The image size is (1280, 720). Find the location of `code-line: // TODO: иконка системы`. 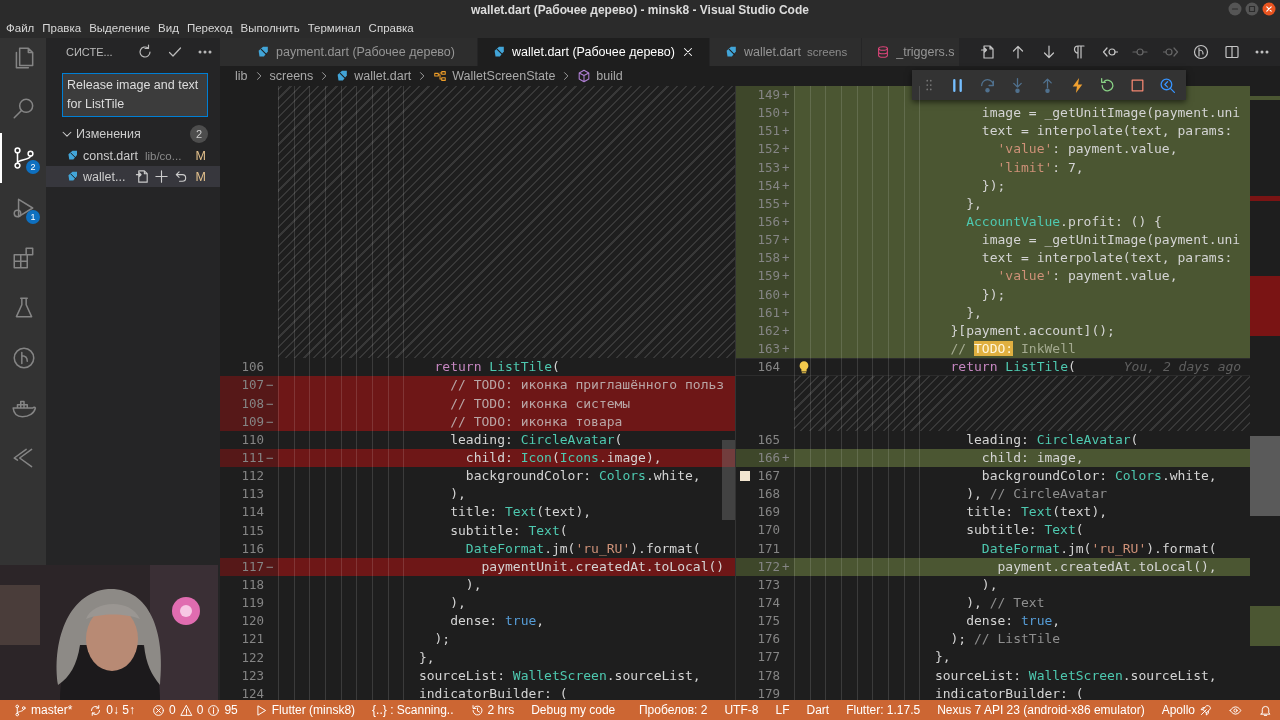

code-line: // TODO: иконка системы is located at coordinates (540, 403).